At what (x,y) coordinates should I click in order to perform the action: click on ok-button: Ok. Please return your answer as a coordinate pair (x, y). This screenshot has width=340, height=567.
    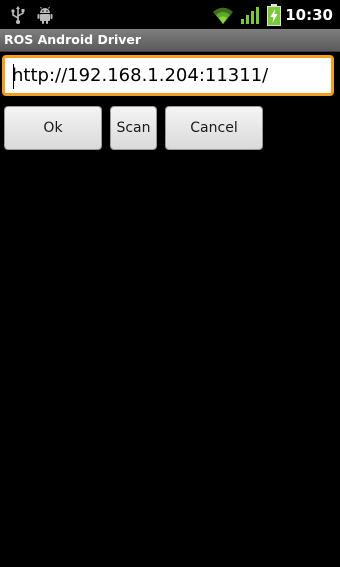
    Looking at the image, I should click on (53, 128).